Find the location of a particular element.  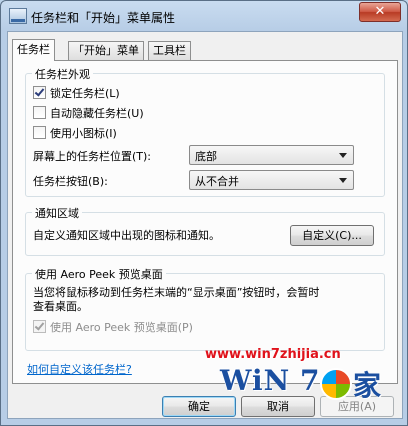

group-legend-appearance: 任务栏外观 is located at coordinates (62, 74).